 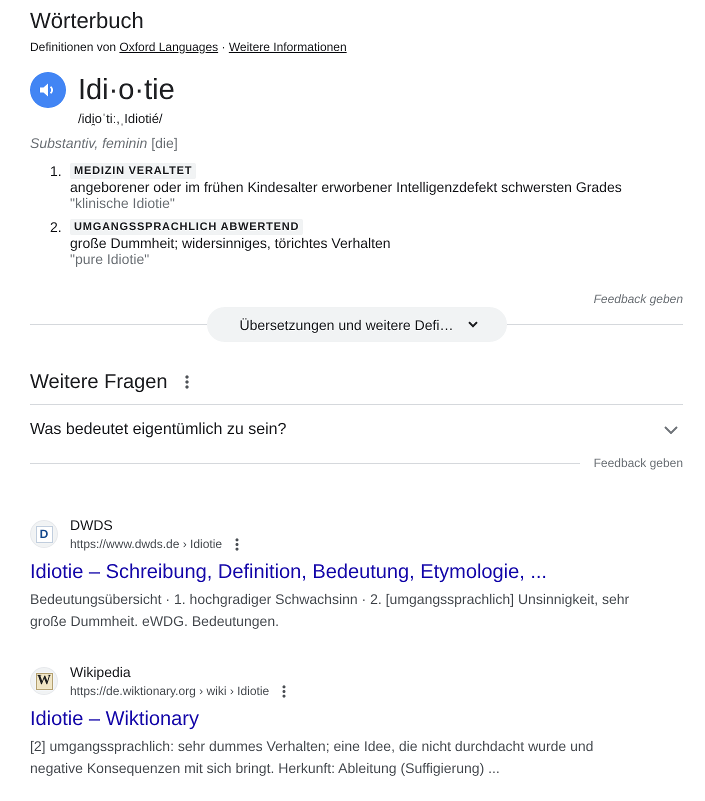 What do you see at coordinates (89, 143) in the screenshot?
I see `part-of-speech: Substantiv, feminin` at bounding box center [89, 143].